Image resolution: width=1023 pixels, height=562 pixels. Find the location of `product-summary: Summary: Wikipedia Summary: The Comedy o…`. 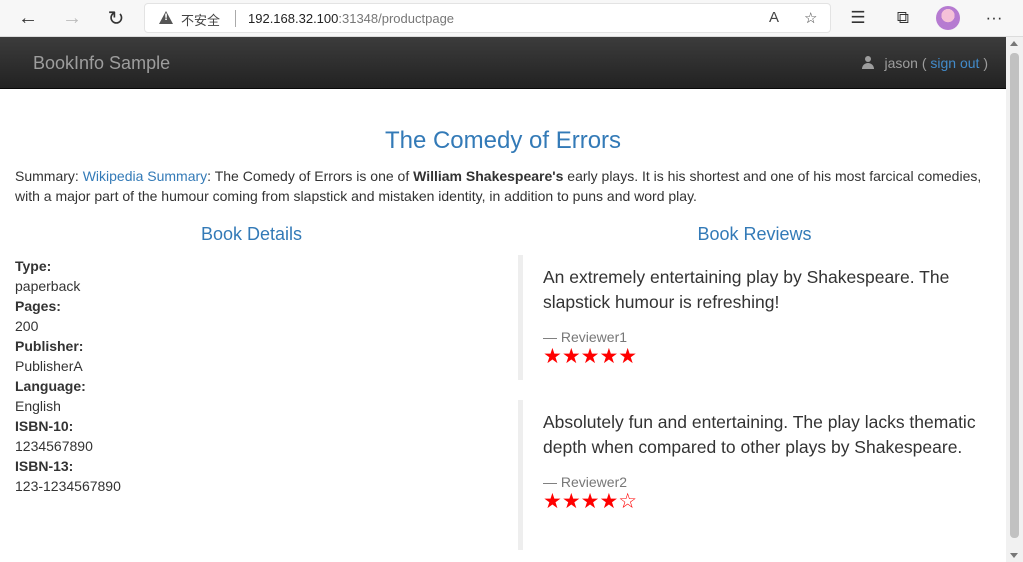

product-summary: Summary: Wikipedia Summary: The Comedy o… is located at coordinates (502, 186).